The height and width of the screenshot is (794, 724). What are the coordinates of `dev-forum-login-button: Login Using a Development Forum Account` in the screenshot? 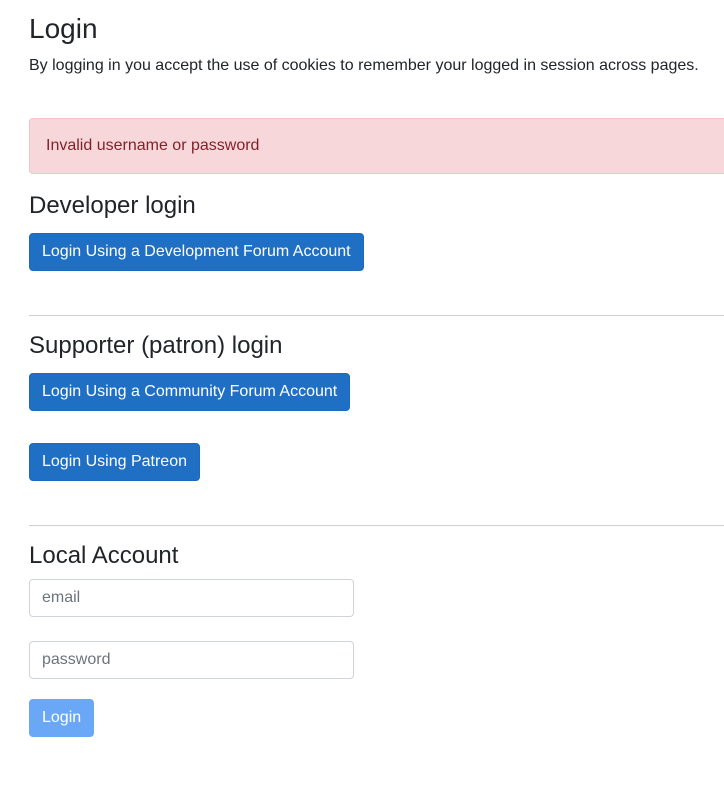 It's located at (196, 252).